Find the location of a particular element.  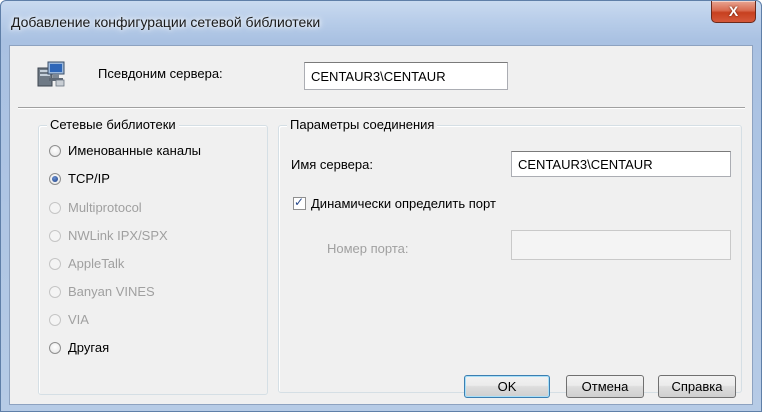

radio-label: Multiprotocol is located at coordinates (105, 207).